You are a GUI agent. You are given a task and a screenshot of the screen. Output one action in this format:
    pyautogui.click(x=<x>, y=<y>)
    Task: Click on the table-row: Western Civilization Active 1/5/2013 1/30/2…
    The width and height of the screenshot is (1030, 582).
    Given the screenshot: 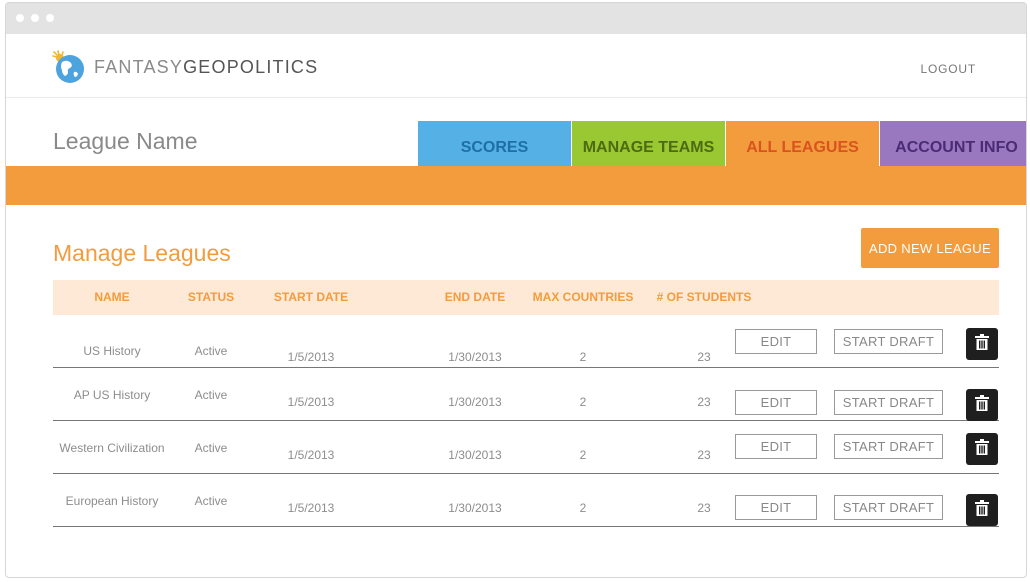 What is the action you would take?
    pyautogui.click(x=526, y=447)
    